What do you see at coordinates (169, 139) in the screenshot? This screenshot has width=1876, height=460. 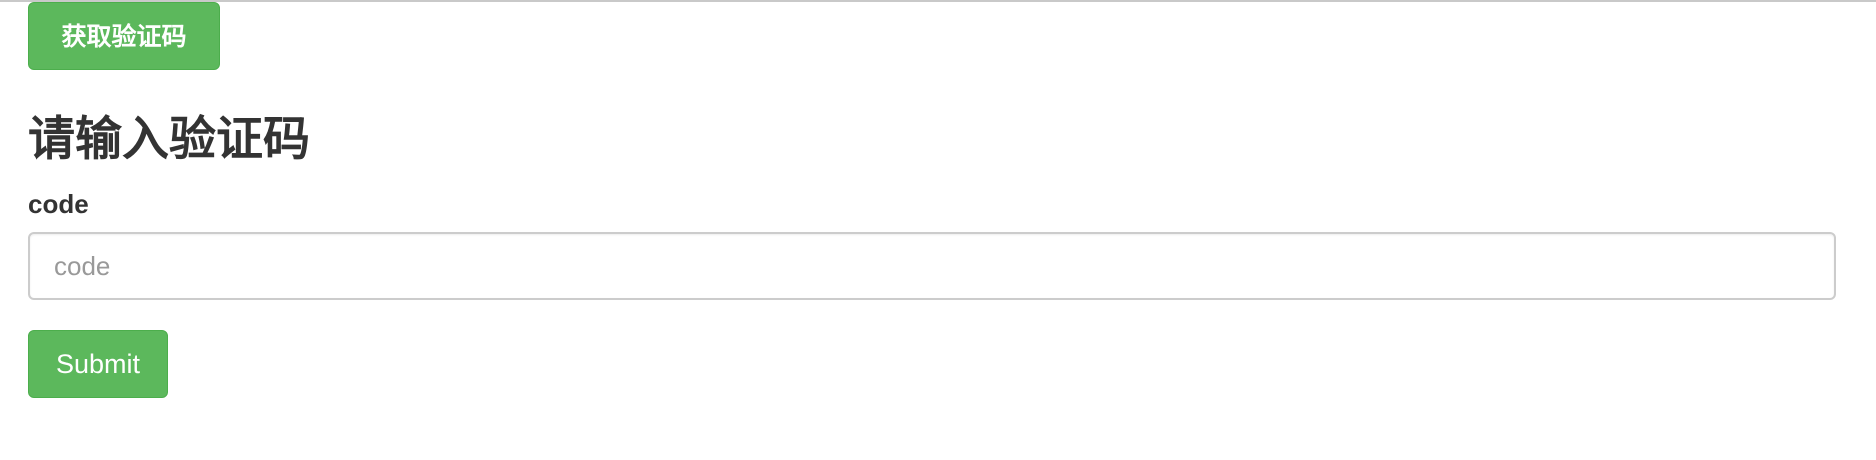 I see `page-title: 请输入验证码` at bounding box center [169, 139].